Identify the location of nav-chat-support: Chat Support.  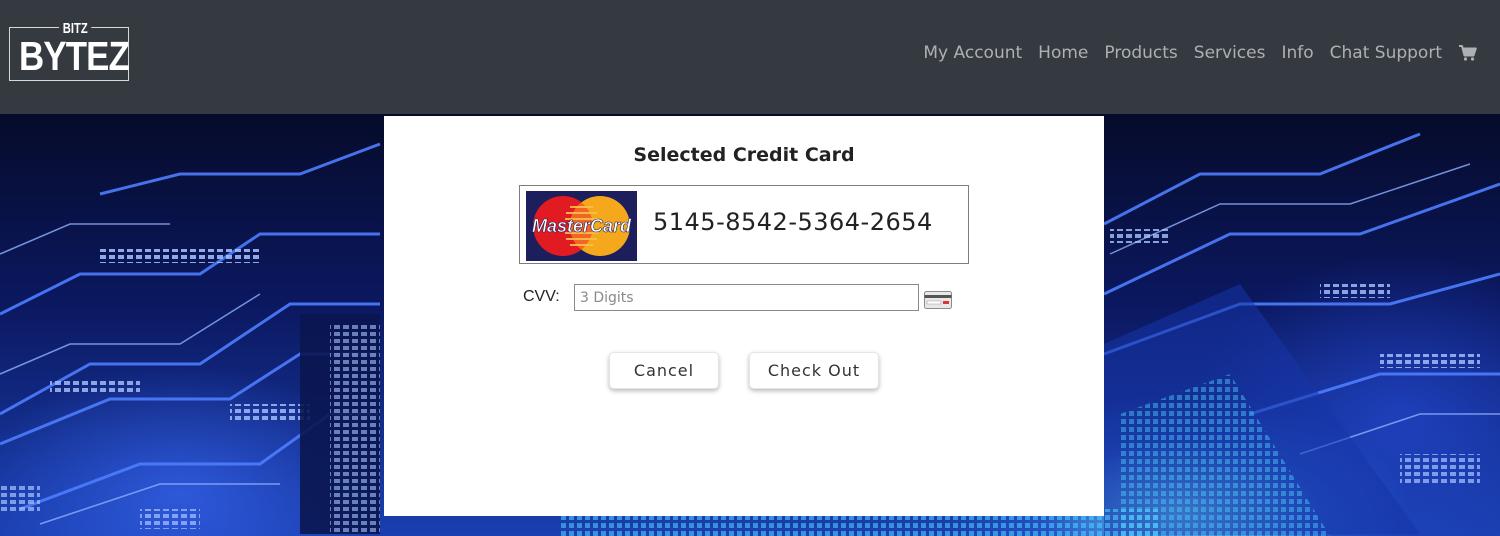
(1386, 53).